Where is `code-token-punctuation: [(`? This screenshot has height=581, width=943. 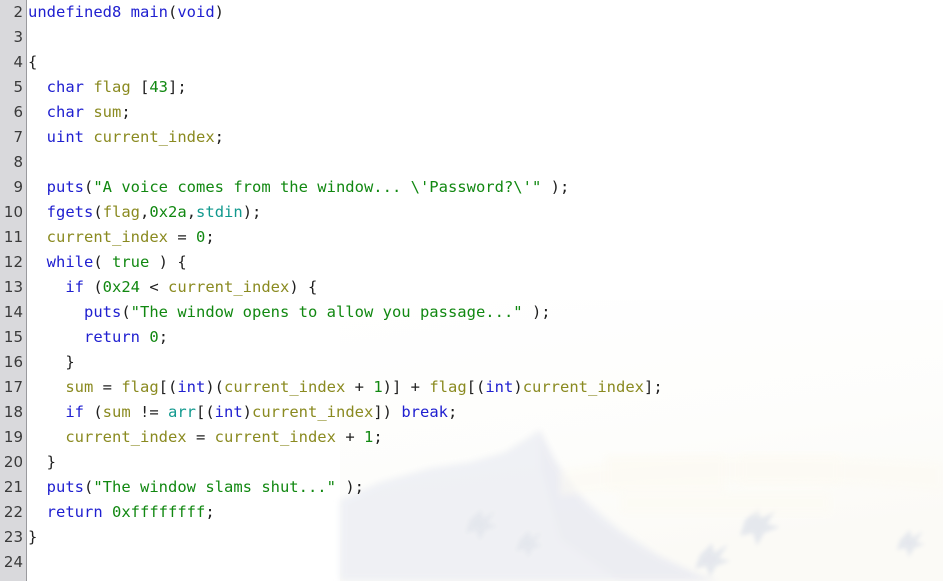
code-token-punctuation: [( is located at coordinates (476, 387).